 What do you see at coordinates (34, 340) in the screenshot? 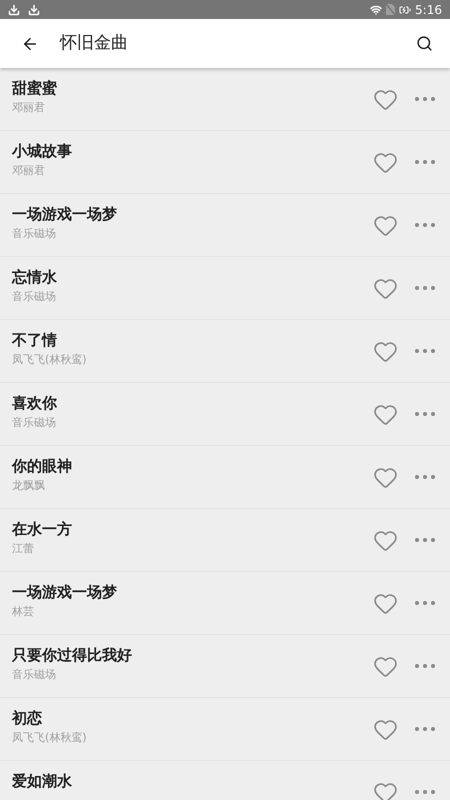
I see `song-title: 不了情` at bounding box center [34, 340].